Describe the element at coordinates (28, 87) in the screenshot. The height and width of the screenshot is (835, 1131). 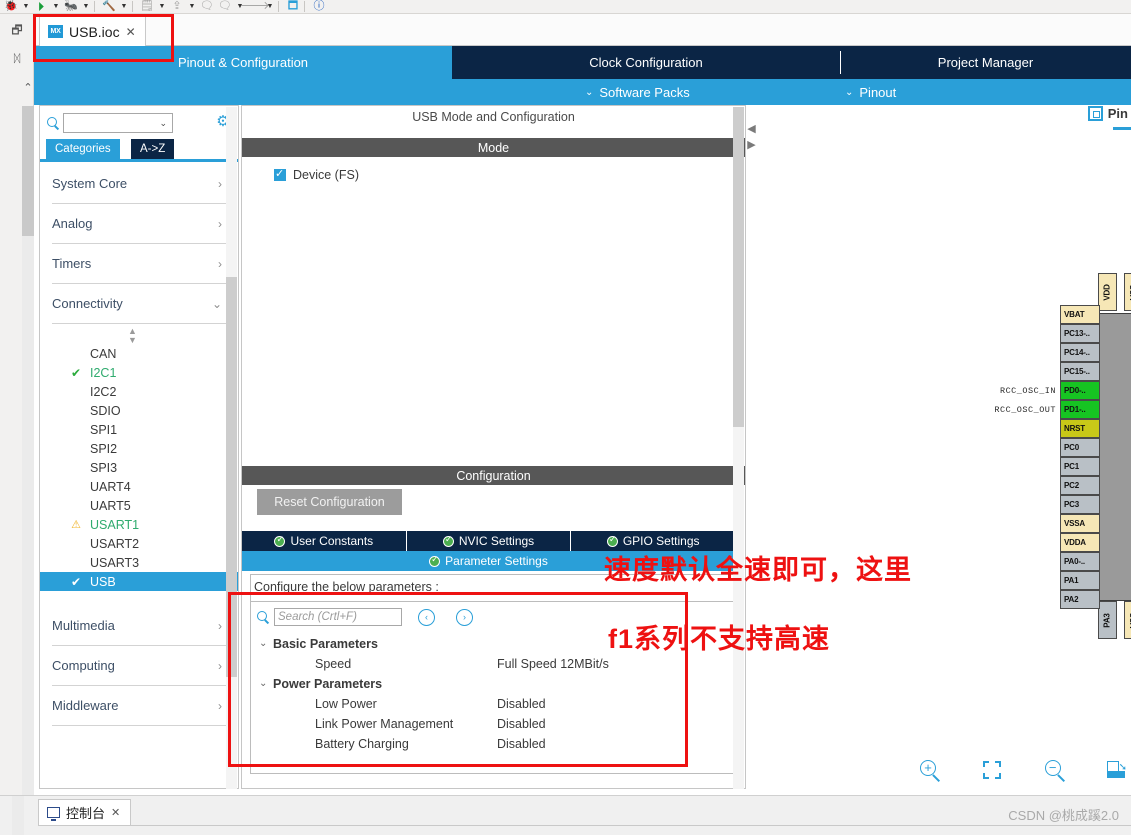
I see `collapse-up-icon: ⌃` at that location.